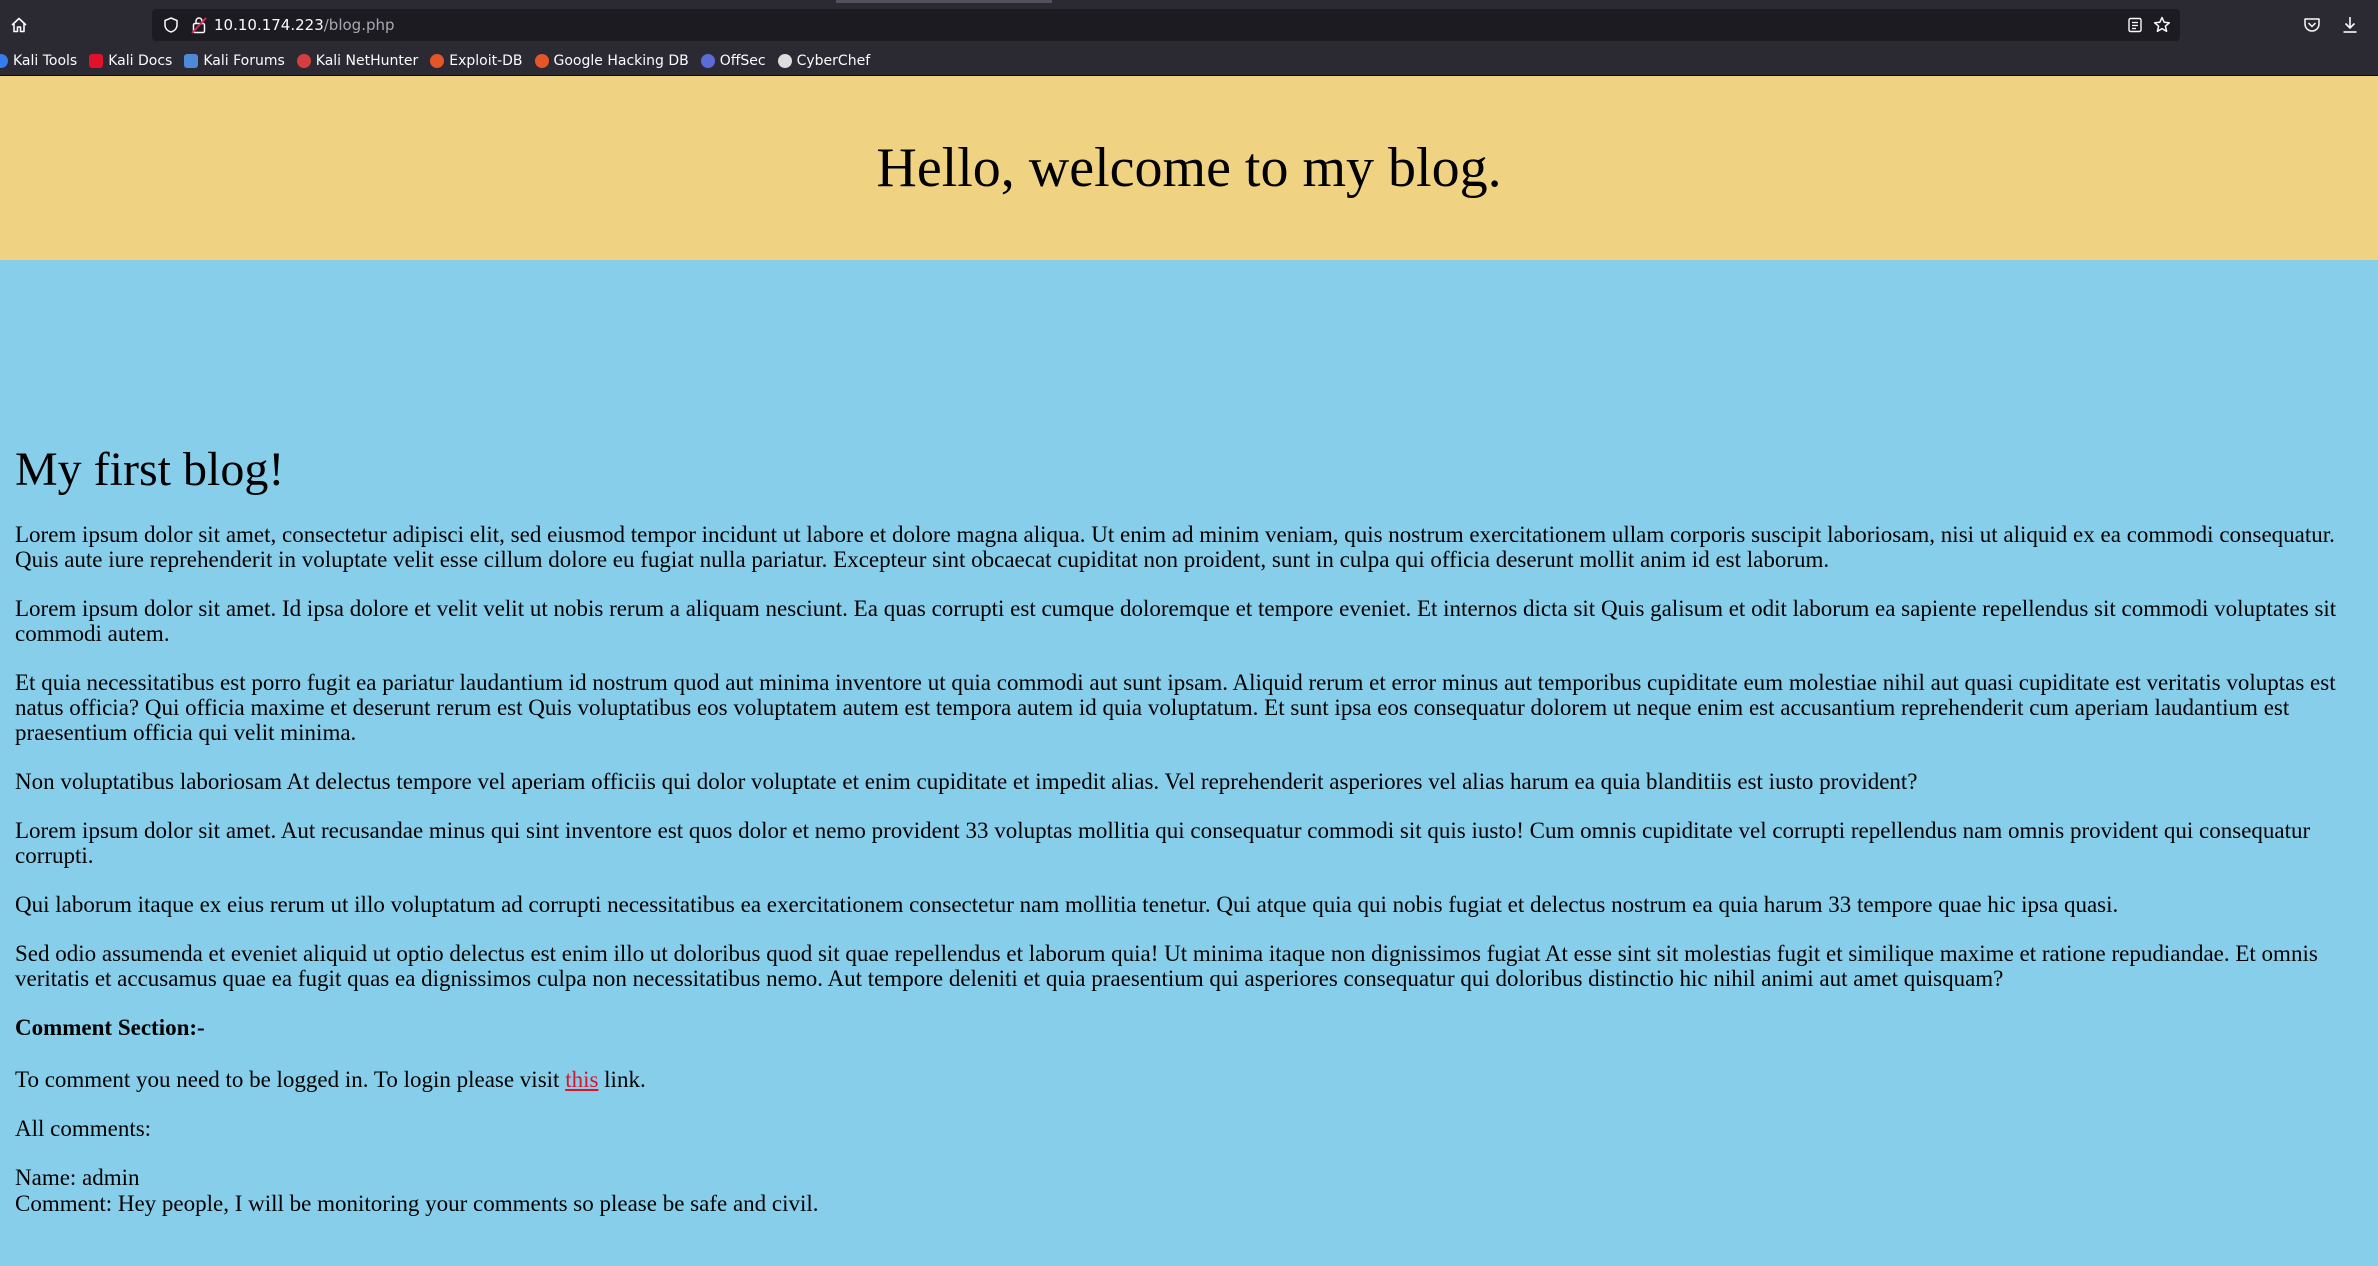 The image size is (2378, 1266). Describe the element at coordinates (784, 60) in the screenshot. I see `cyberchef-icon` at that location.